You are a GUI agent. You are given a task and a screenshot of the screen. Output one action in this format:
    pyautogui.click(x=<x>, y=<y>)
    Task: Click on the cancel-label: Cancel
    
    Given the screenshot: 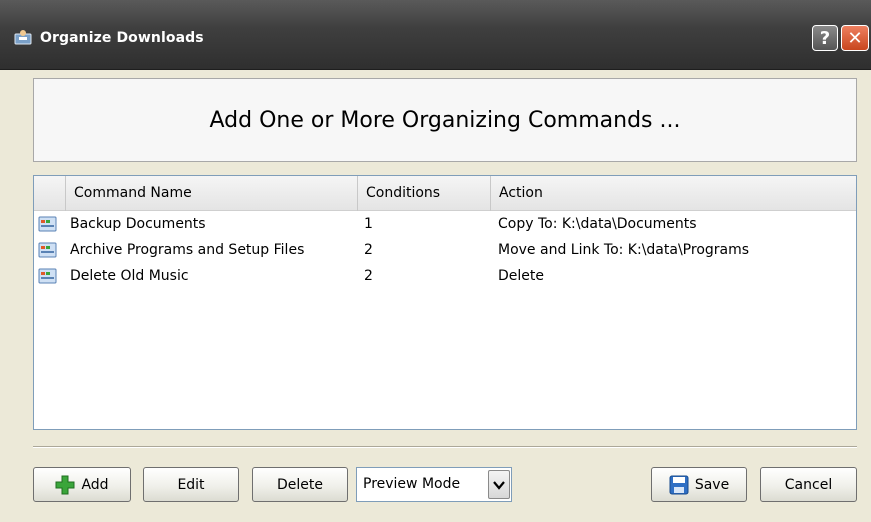 What is the action you would take?
    pyautogui.click(x=808, y=484)
    